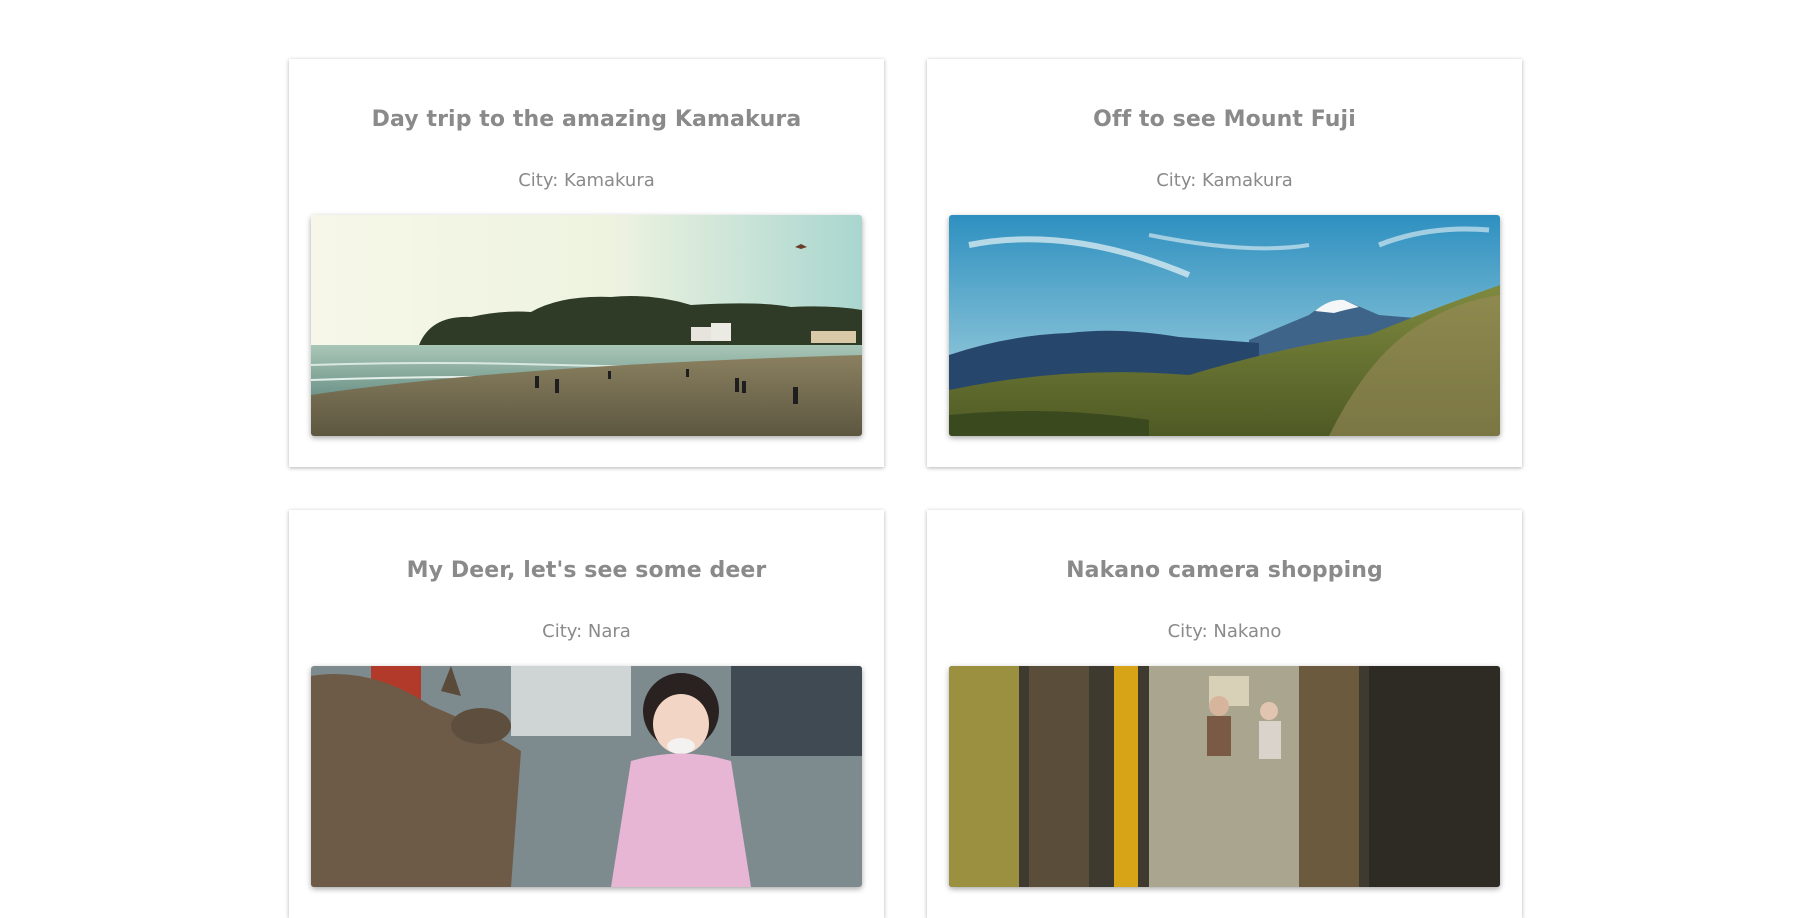 The height and width of the screenshot is (918, 1808). I want to click on mount-fuji-landscape-photo, so click(1224, 325).